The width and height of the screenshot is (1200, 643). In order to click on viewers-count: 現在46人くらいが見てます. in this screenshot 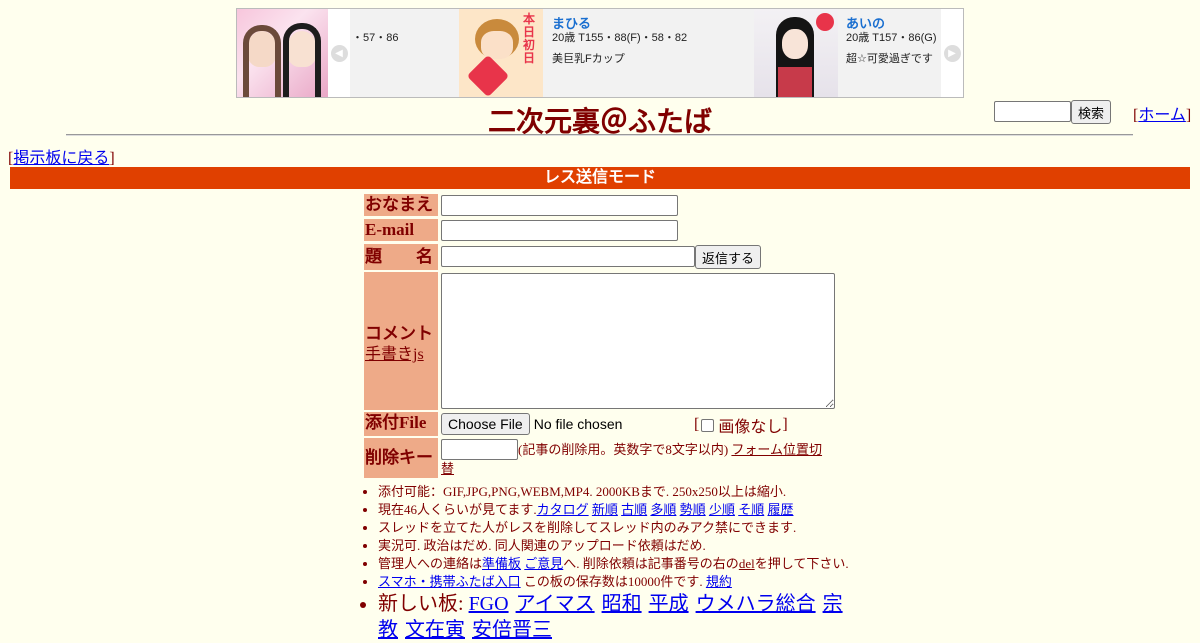, I will do `click(457, 509)`.